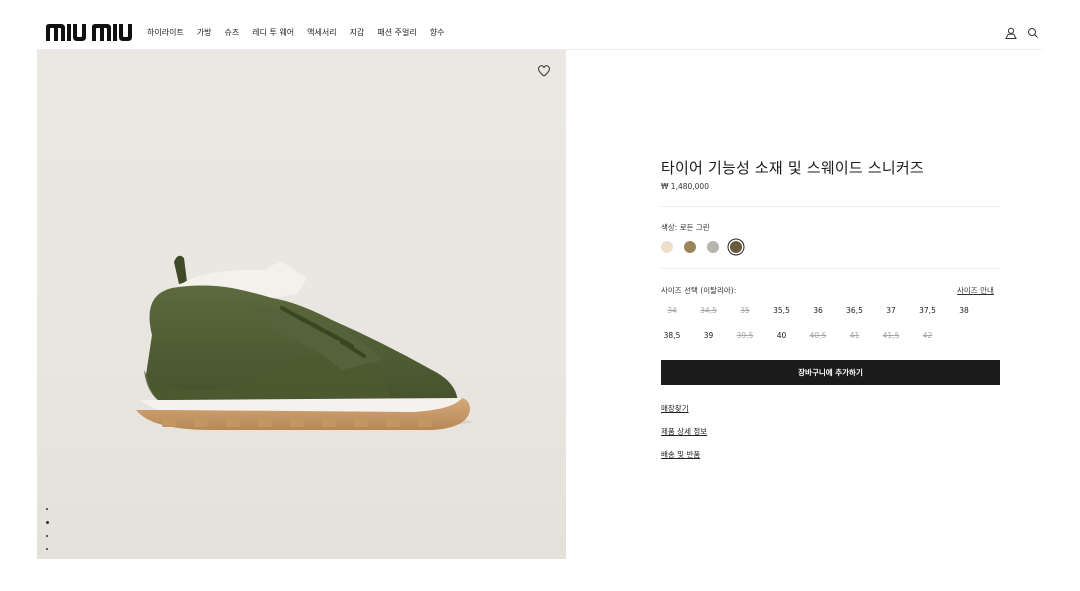 The image size is (1080, 591). I want to click on size-option: 34,5, so click(708, 310).